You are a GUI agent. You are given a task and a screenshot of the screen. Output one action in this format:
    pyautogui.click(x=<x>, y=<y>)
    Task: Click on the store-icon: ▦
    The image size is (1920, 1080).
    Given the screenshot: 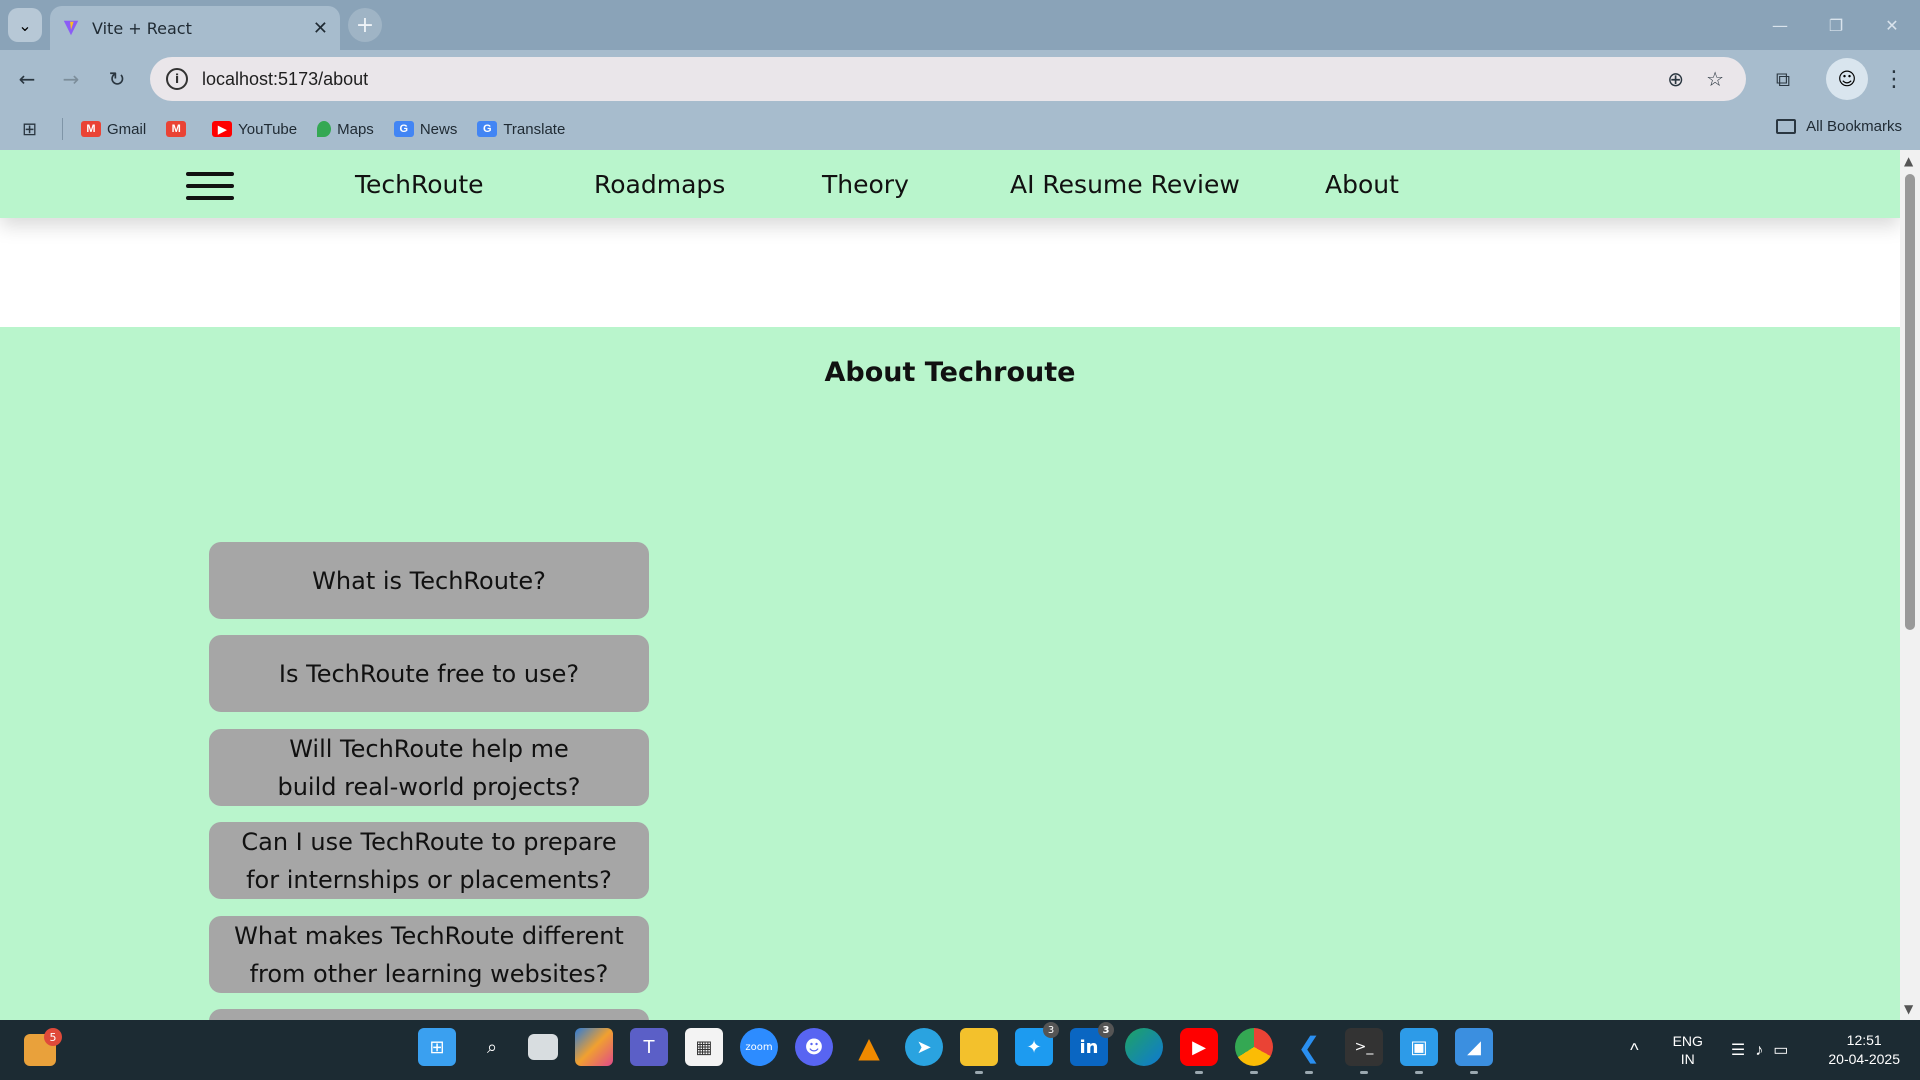 What is the action you would take?
    pyautogui.click(x=704, y=1047)
    